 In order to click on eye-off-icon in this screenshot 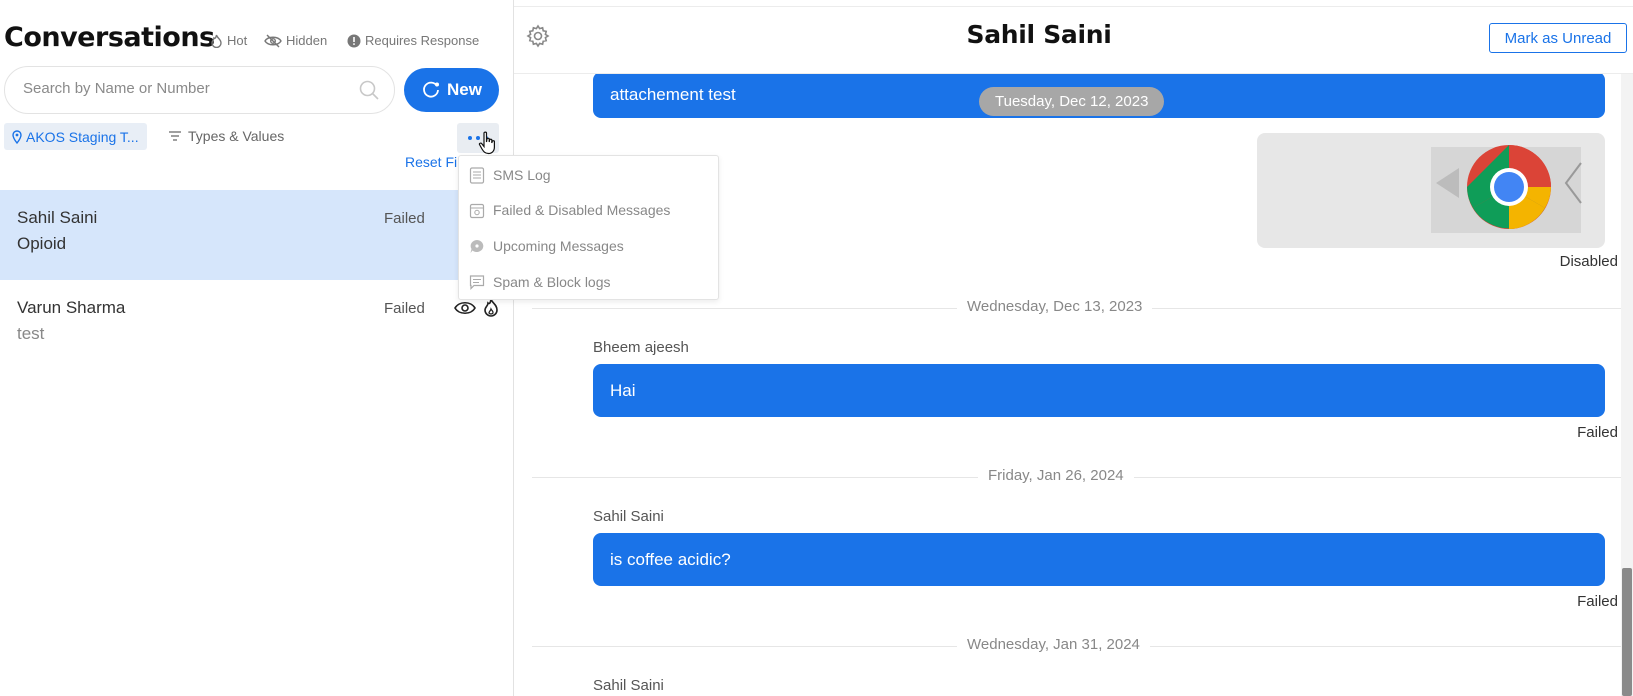, I will do `click(273, 40)`.